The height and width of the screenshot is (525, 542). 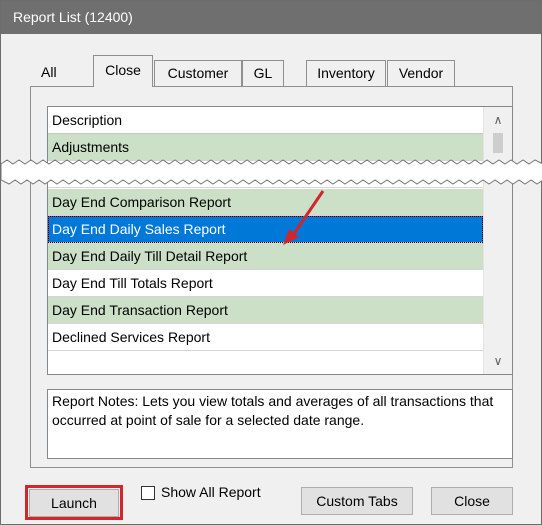 I want to click on close-button: Close, so click(x=472, y=501).